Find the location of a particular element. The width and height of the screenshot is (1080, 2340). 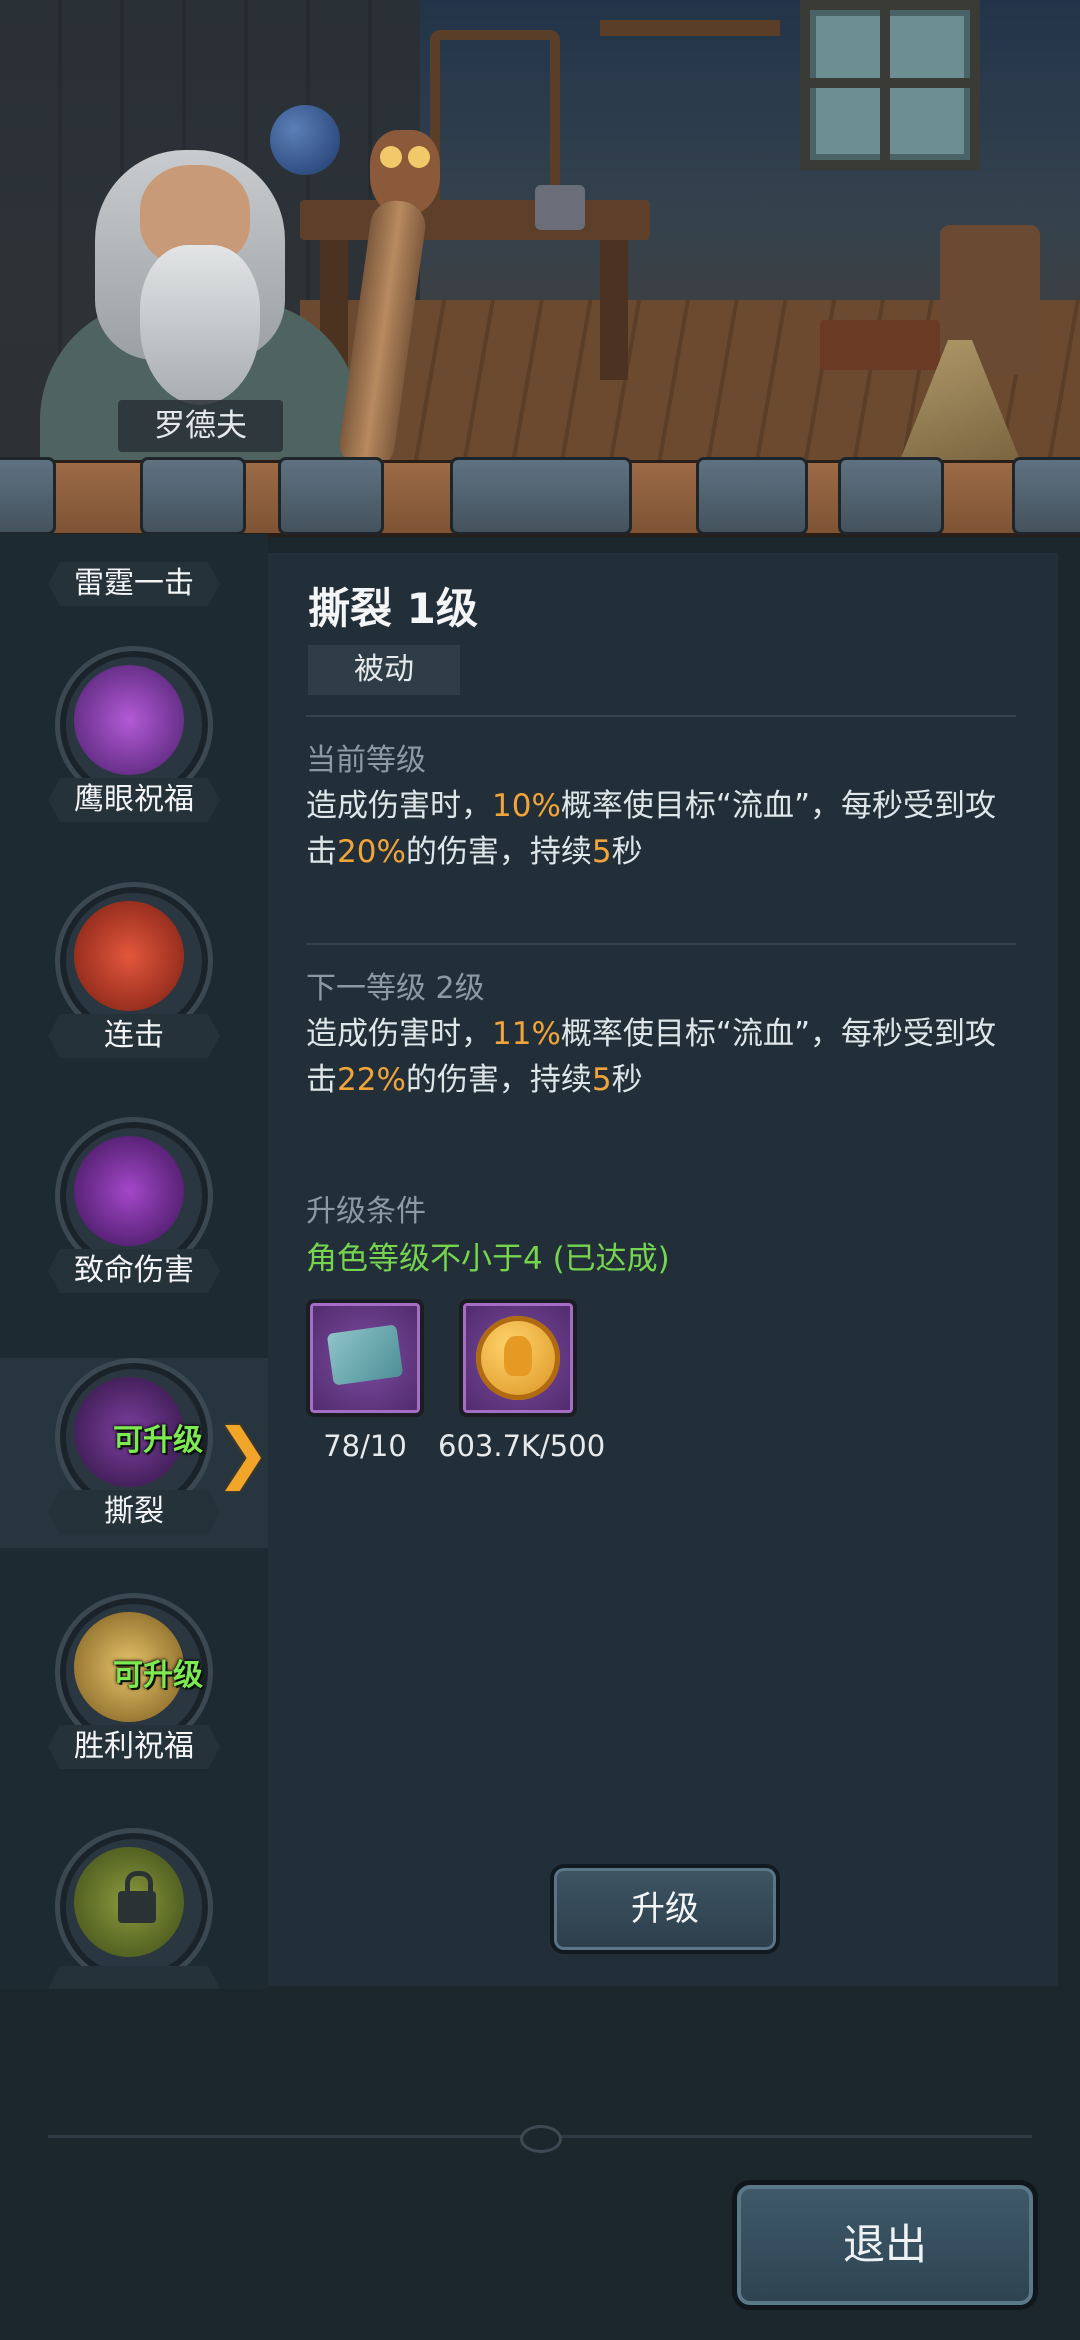

scroll-map-icon is located at coordinates (365, 1358).